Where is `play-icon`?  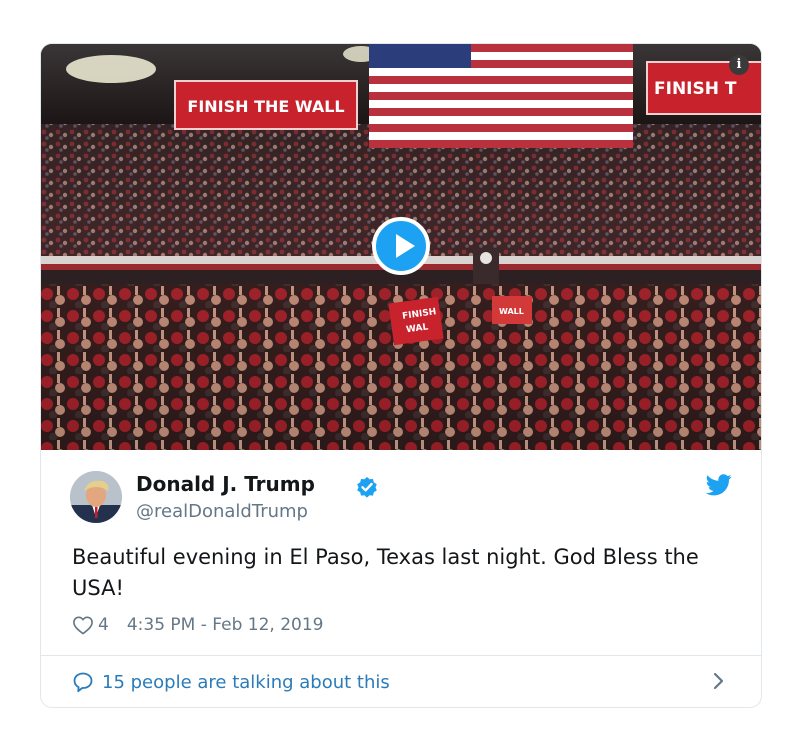 play-icon is located at coordinates (405, 246).